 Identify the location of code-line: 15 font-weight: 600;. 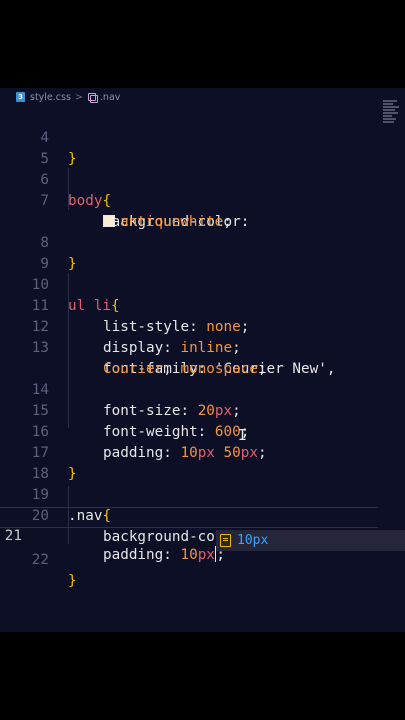
(202, 410).